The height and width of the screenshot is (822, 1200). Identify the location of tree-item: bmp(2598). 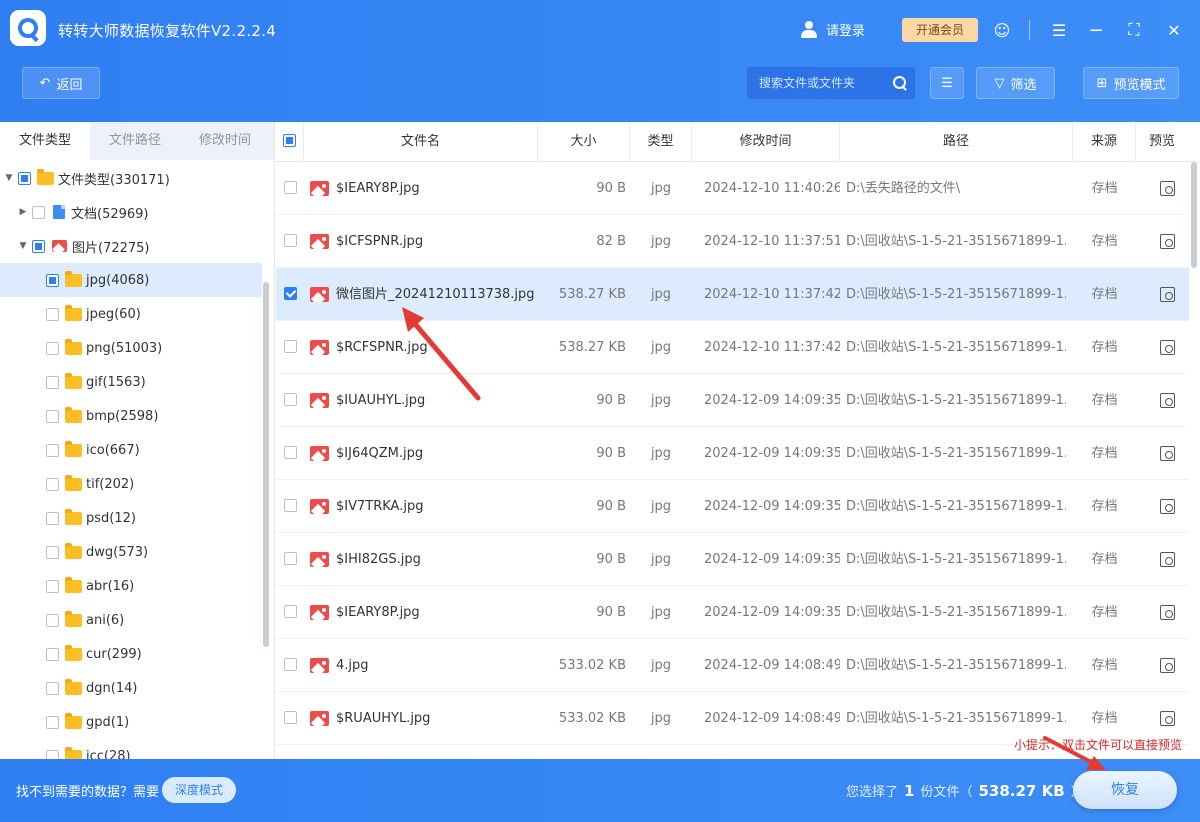
(131, 416).